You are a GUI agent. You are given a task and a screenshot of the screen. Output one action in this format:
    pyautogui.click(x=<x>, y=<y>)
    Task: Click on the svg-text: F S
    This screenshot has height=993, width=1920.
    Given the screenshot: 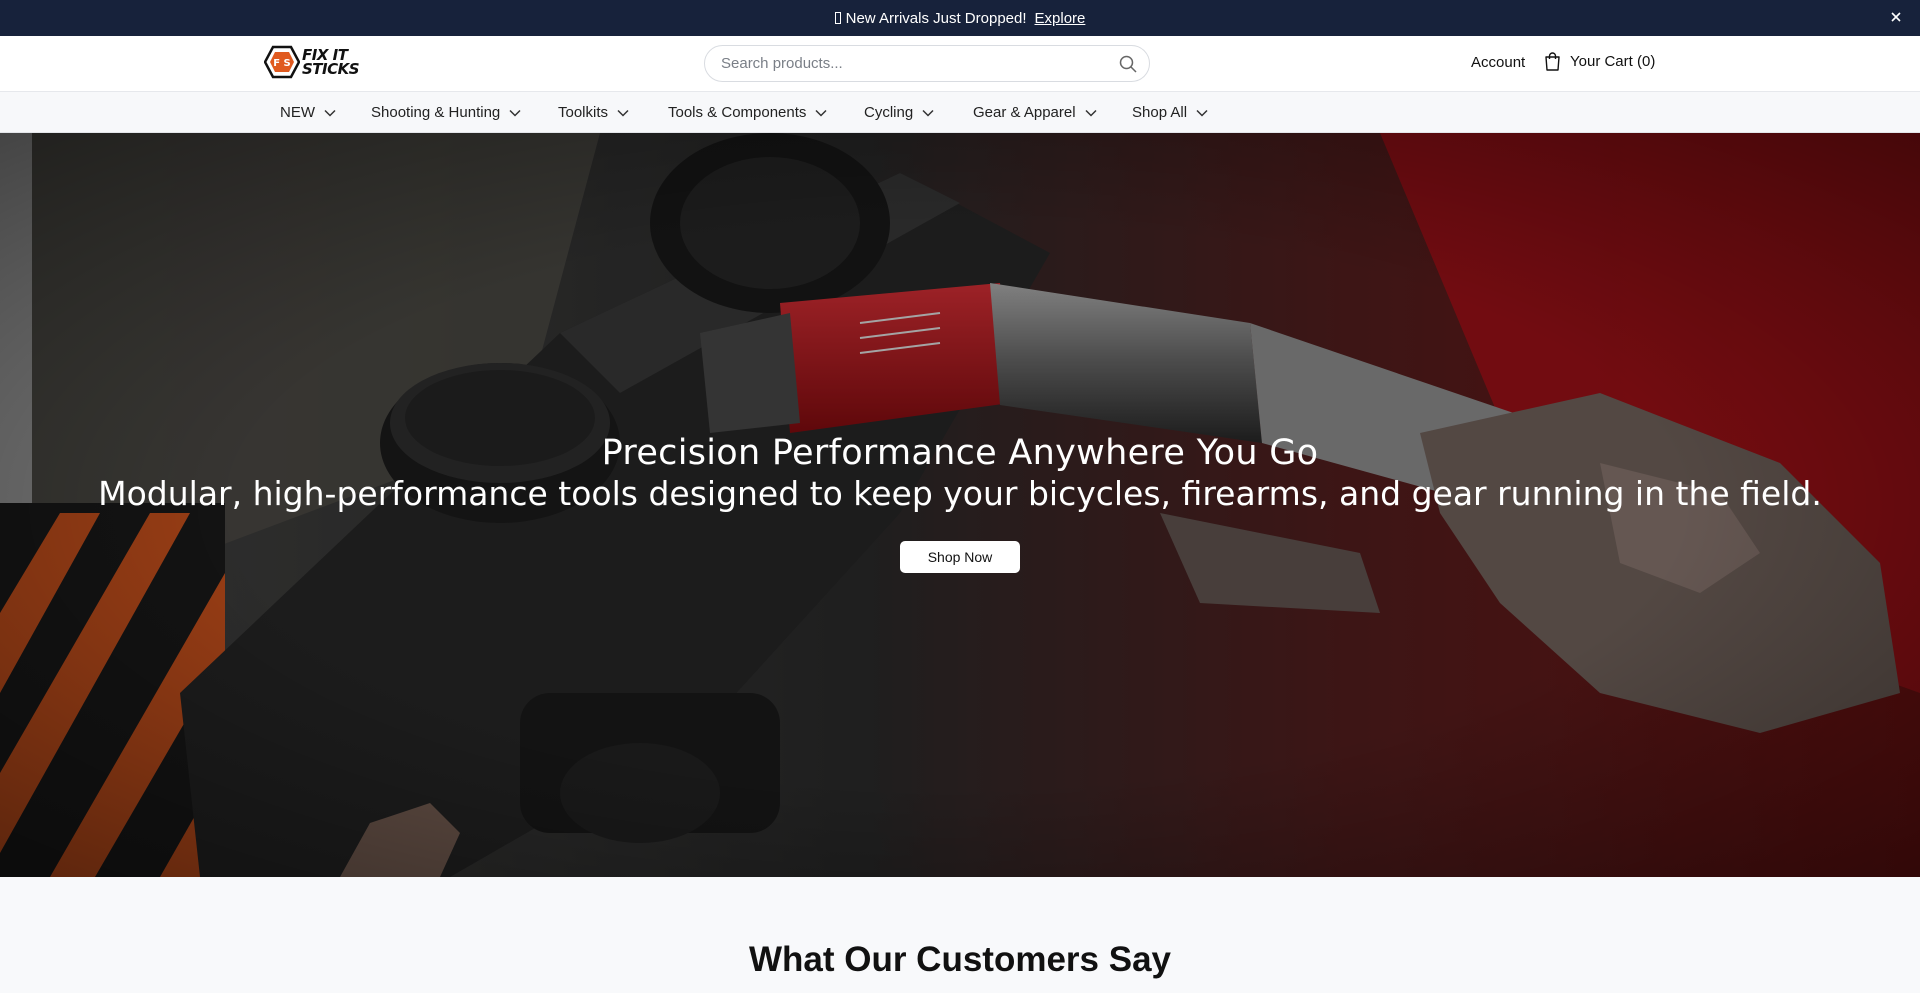 What is the action you would take?
    pyautogui.click(x=282, y=63)
    